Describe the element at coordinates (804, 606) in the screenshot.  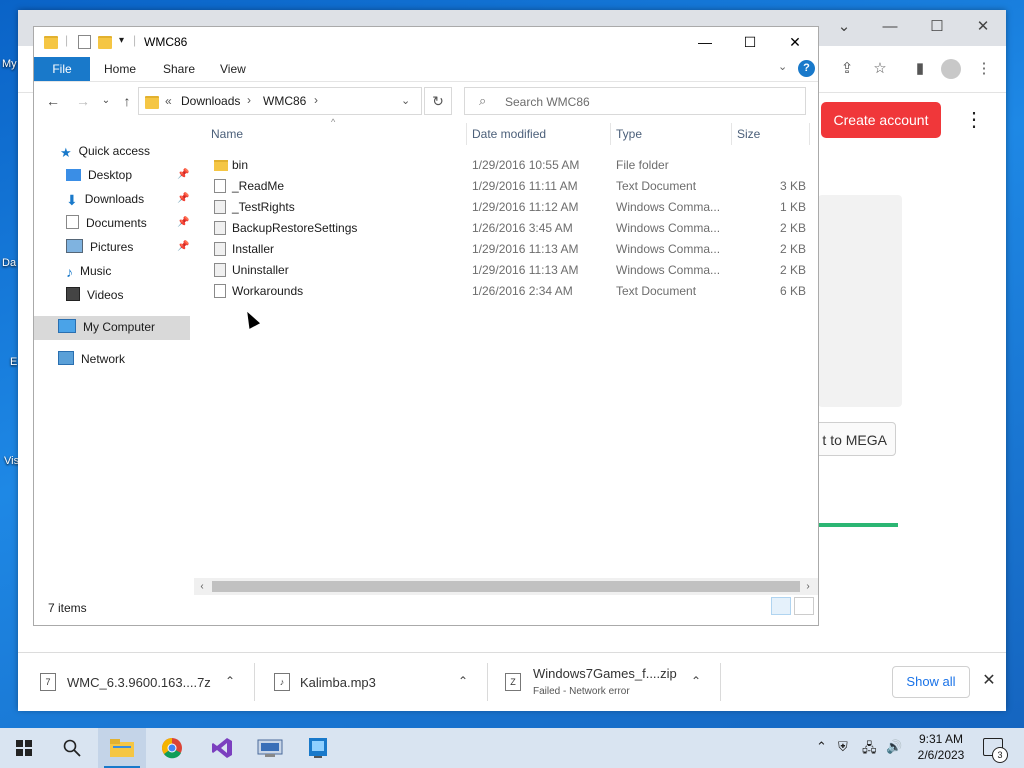
I see `large-icons-view-icon` at that location.